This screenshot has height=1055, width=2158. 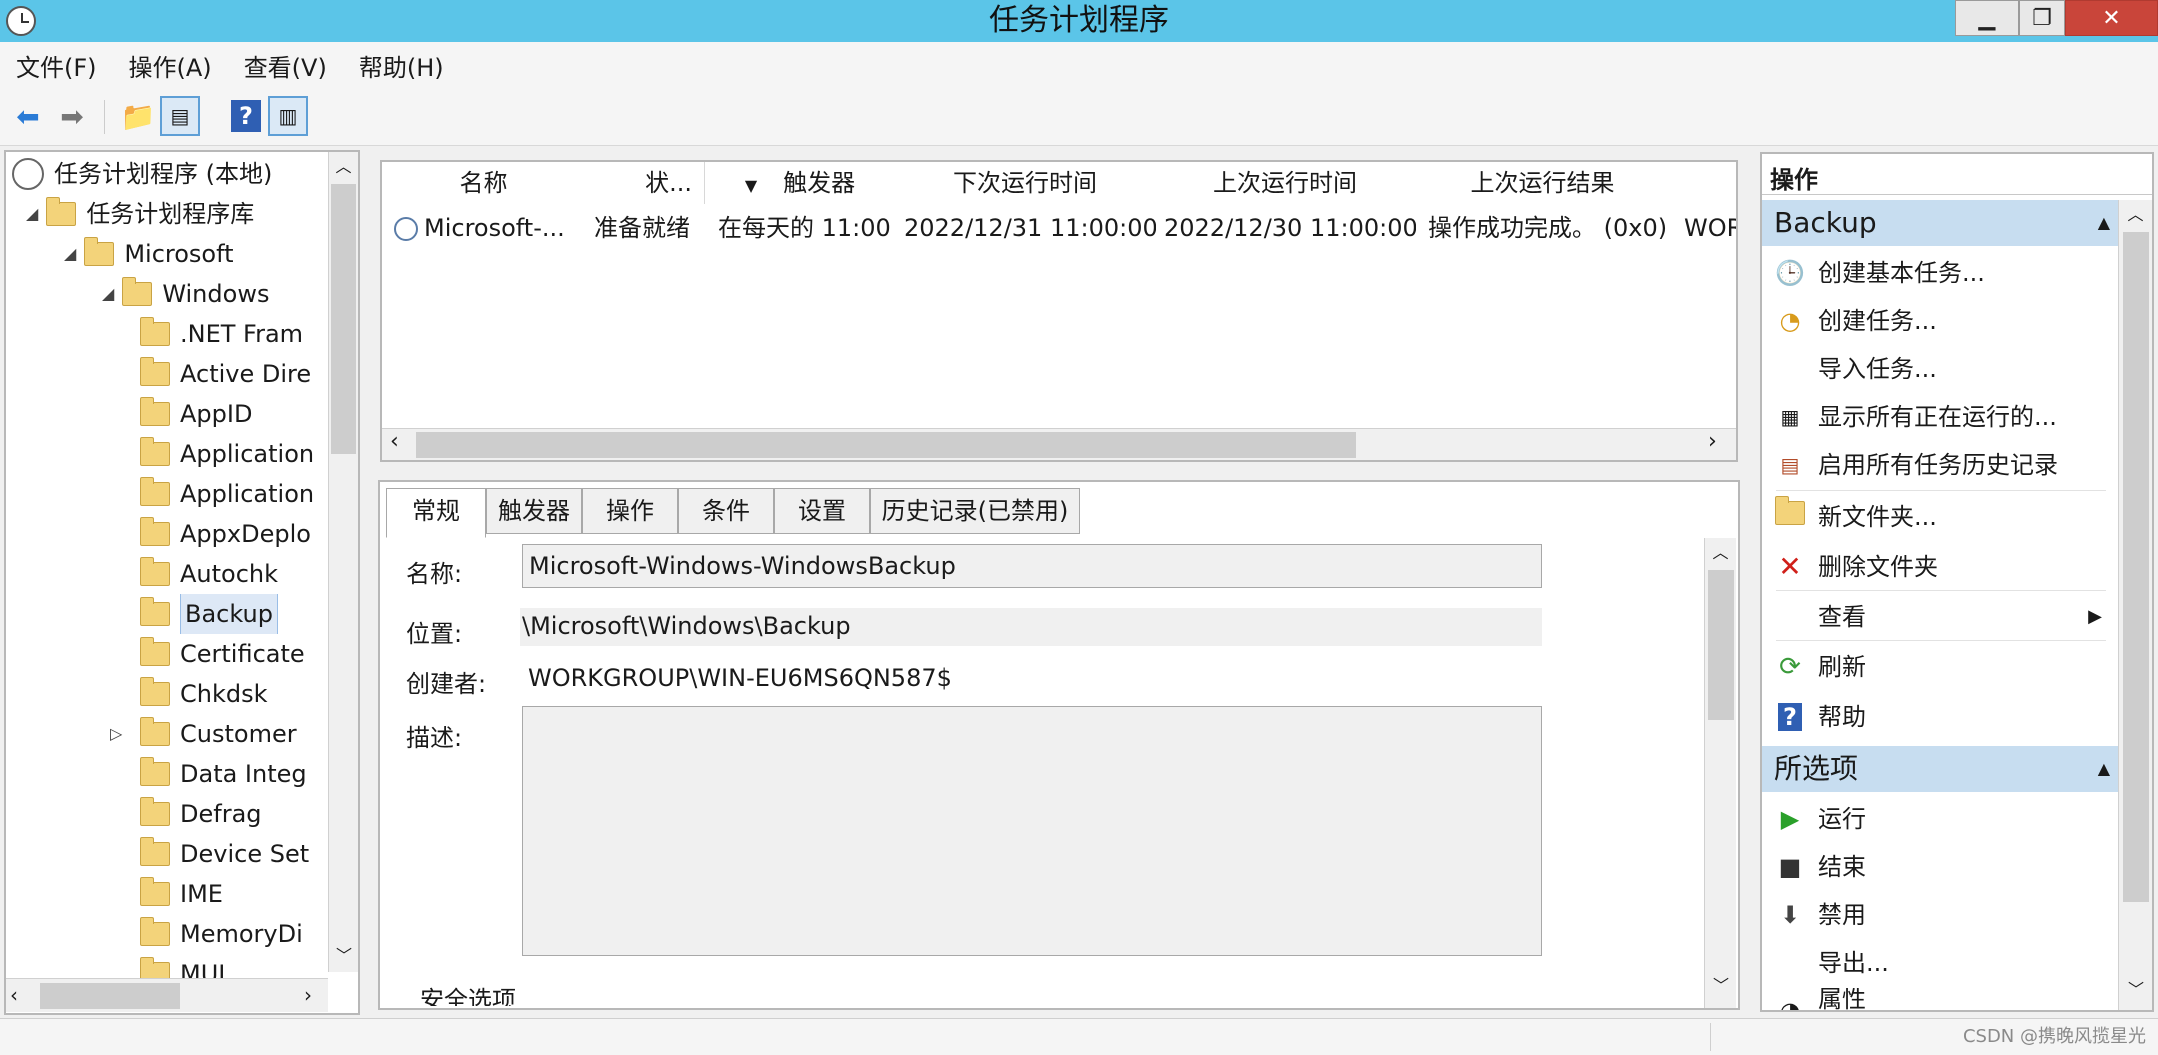 What do you see at coordinates (196, 414) in the screenshot?
I see `tree-folder-item: AppID` at bounding box center [196, 414].